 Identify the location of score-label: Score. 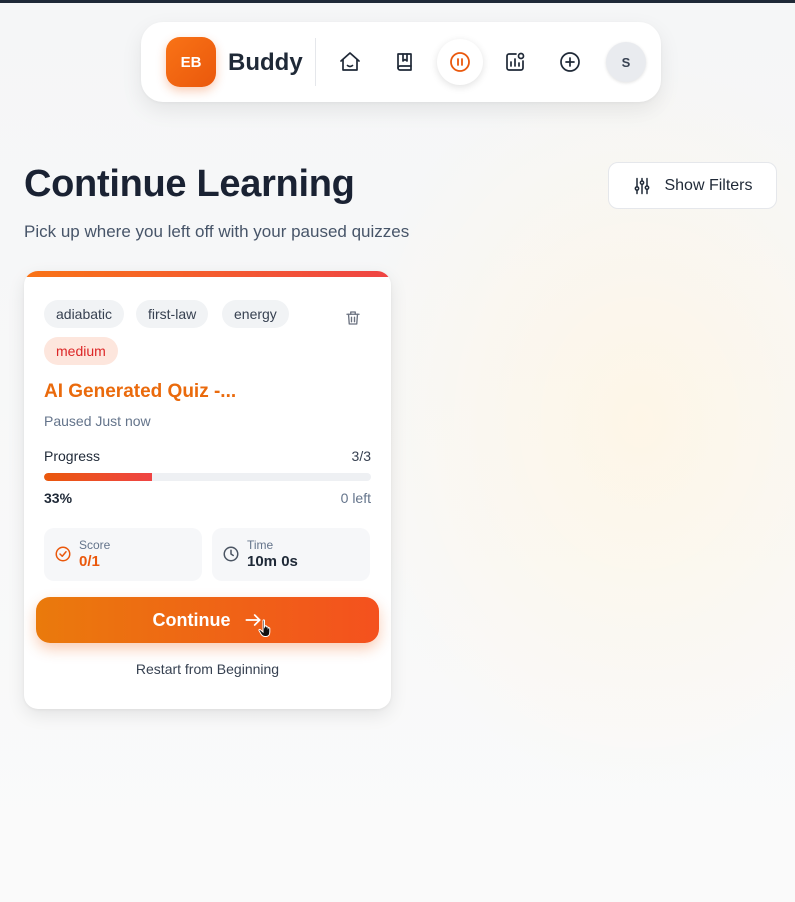
(95, 545).